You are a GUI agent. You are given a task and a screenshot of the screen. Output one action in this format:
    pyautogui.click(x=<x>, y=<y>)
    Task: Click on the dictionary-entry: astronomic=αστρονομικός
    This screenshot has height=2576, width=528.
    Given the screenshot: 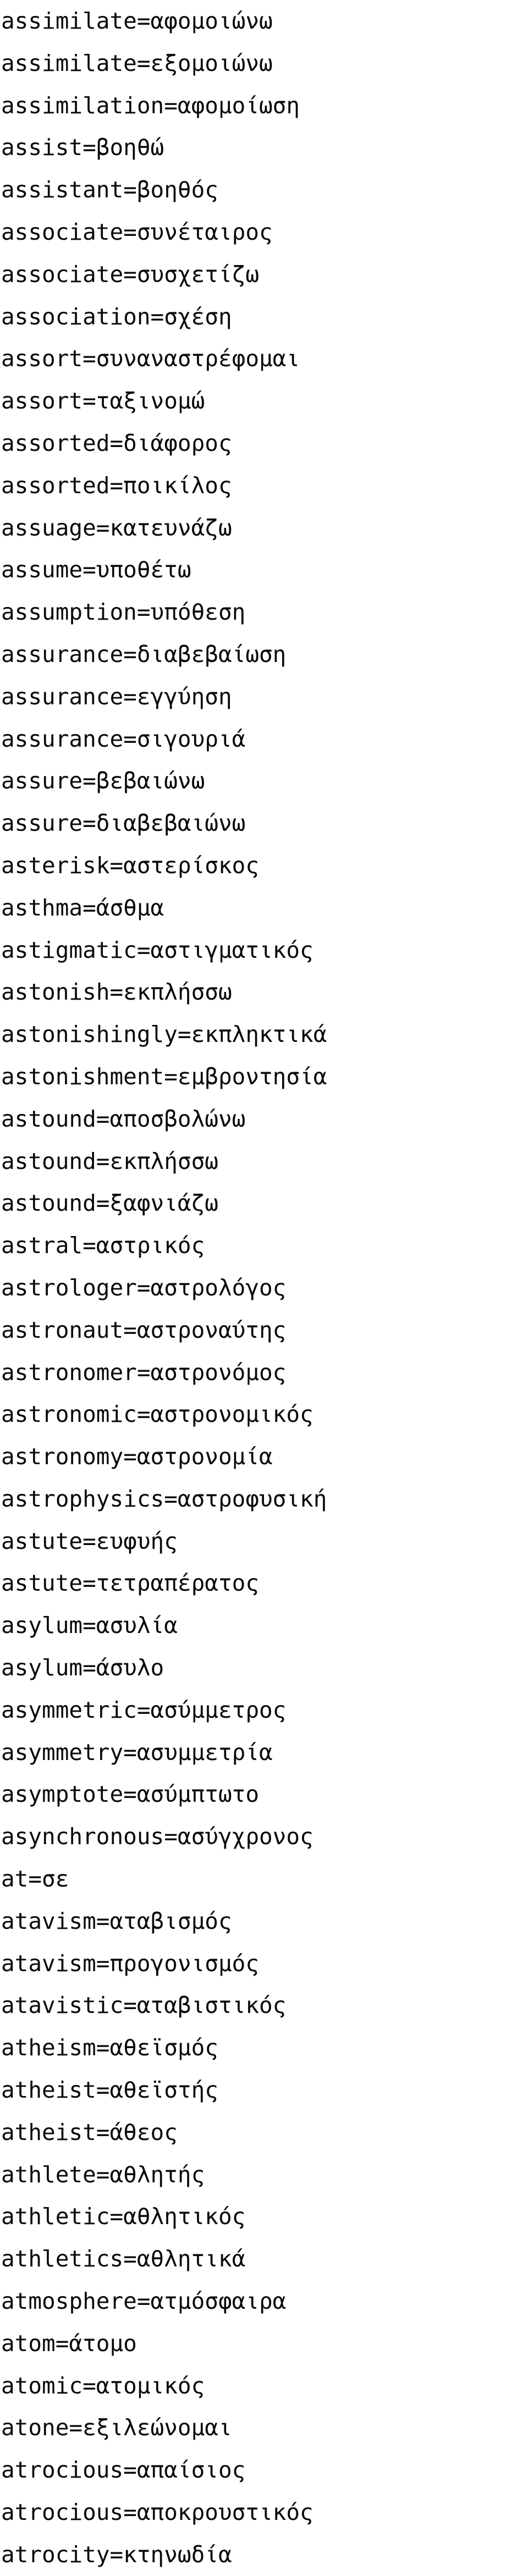 What is the action you would take?
    pyautogui.click(x=158, y=1414)
    